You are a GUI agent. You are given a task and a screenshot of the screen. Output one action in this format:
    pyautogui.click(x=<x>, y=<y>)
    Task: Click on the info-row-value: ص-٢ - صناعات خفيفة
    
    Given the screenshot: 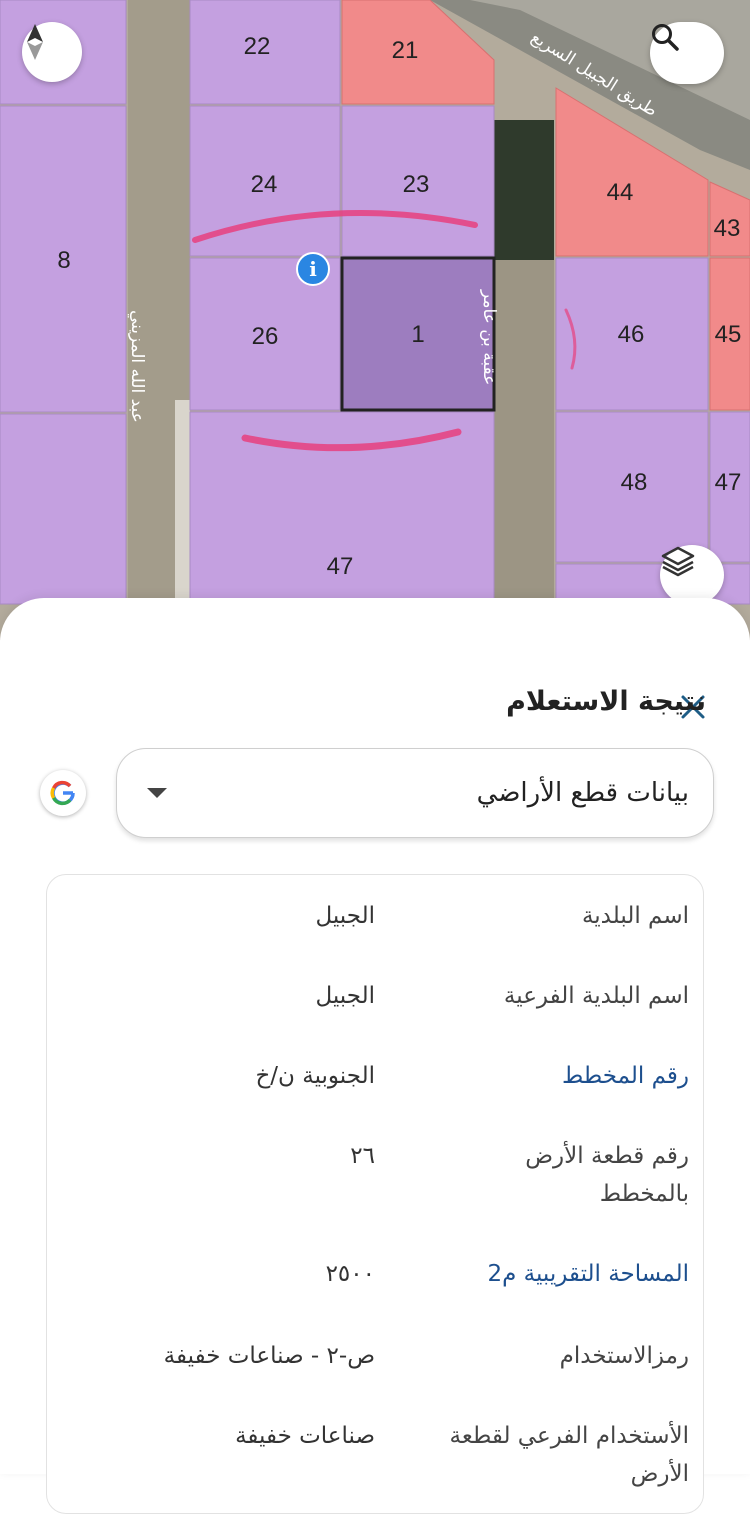 What is the action you would take?
    pyautogui.click(x=269, y=1356)
    